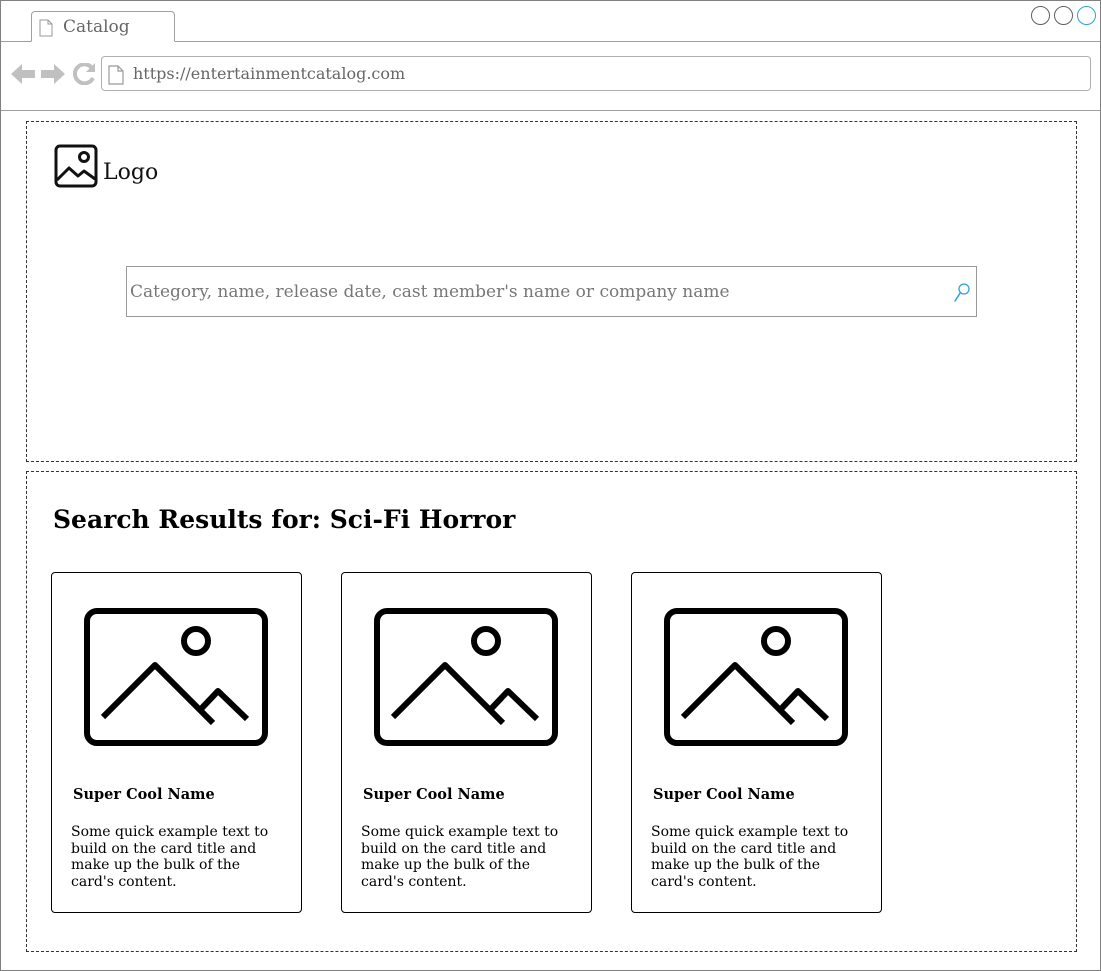 This screenshot has width=1101, height=971. Describe the element at coordinates (962, 295) in the screenshot. I see `search-icon` at that location.